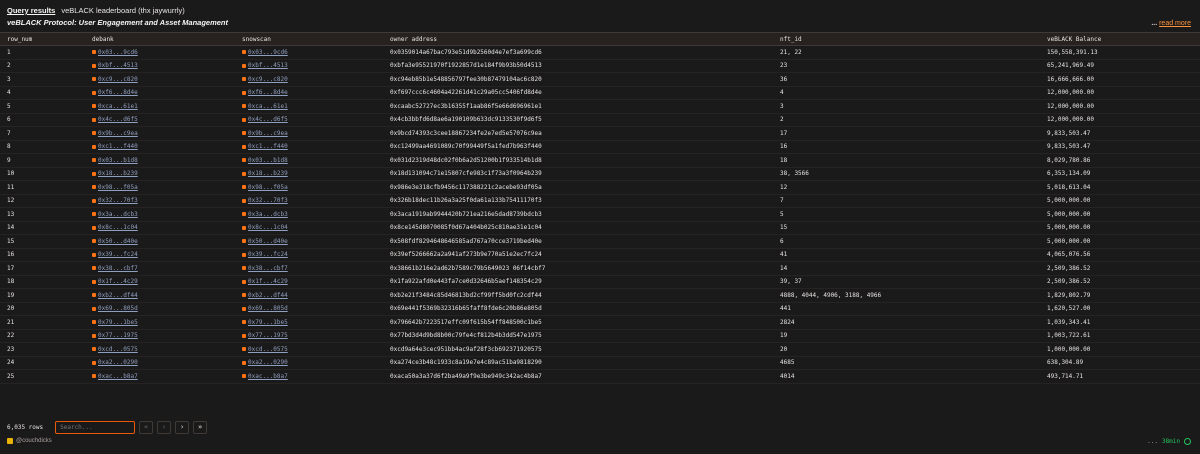 This screenshot has width=1200, height=454. What do you see at coordinates (160, 187) in the screenshot?
I see `debank-link: 0x98...f05a` at bounding box center [160, 187].